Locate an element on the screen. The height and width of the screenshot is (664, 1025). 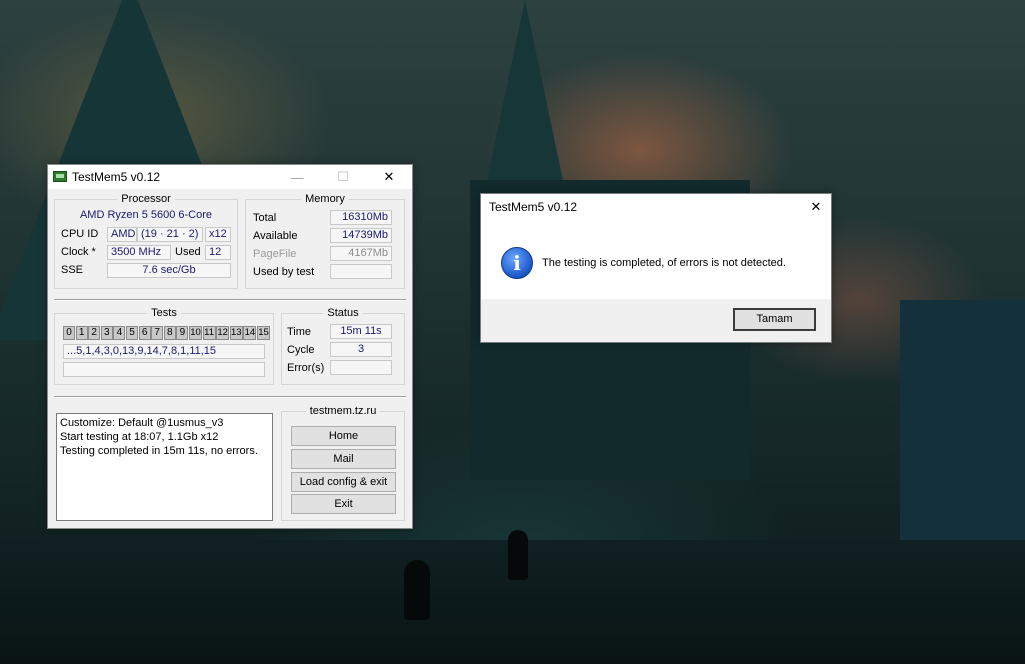
log-line: Customize: Default @1usmus_v3 is located at coordinates (142, 423).